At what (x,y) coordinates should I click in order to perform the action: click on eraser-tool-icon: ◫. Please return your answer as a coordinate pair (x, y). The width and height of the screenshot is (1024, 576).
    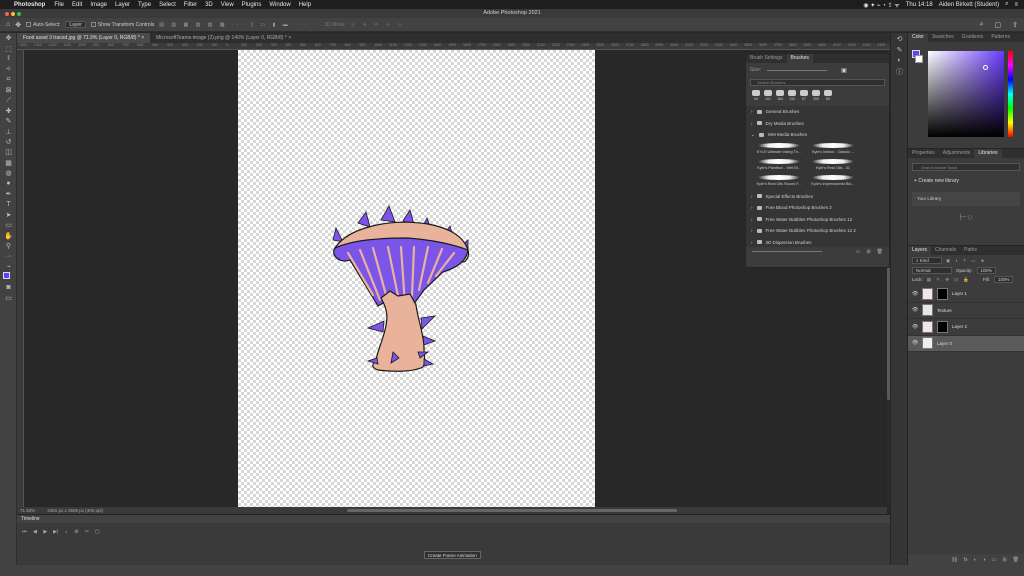
    Looking at the image, I should click on (8, 152).